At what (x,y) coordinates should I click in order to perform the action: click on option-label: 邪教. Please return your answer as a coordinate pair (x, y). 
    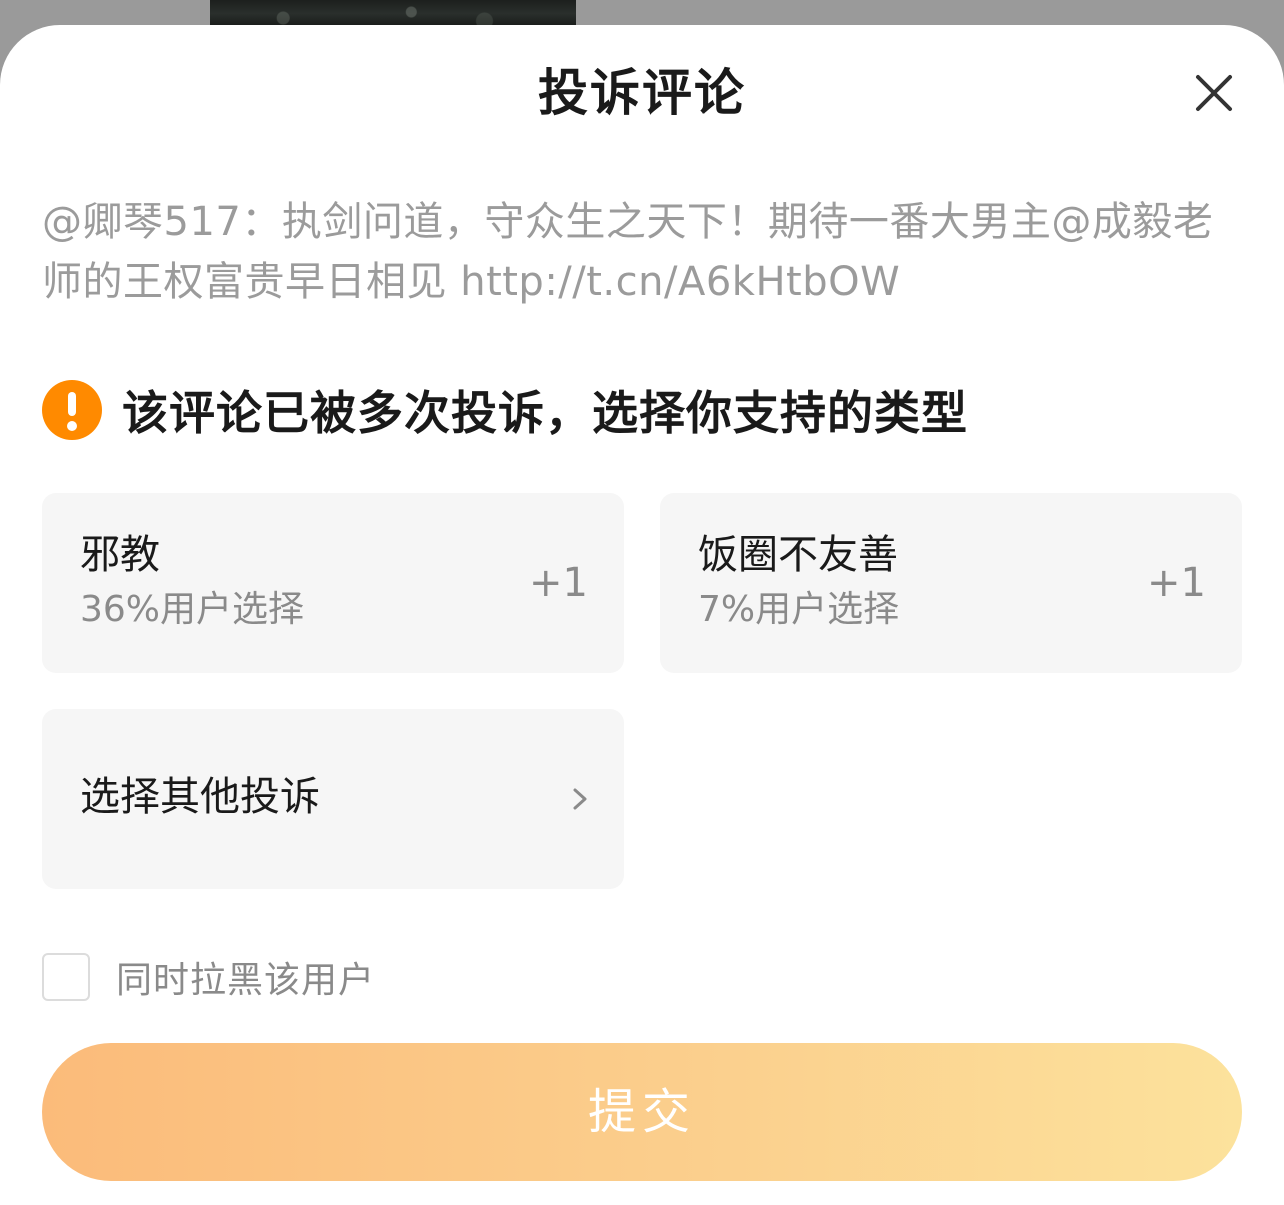
    Looking at the image, I should click on (120, 555).